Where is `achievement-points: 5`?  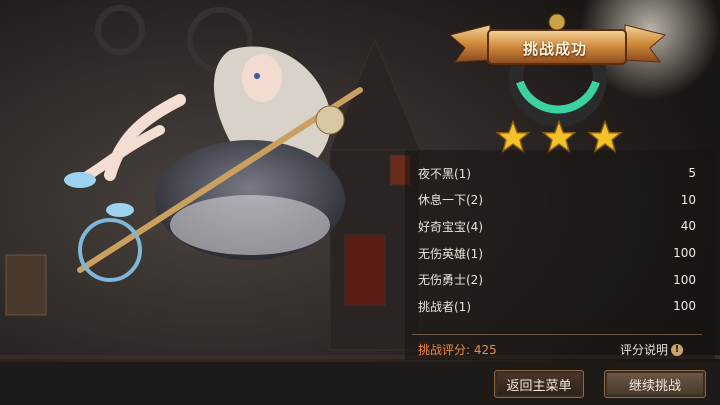
achievement-points: 5 is located at coordinates (692, 173).